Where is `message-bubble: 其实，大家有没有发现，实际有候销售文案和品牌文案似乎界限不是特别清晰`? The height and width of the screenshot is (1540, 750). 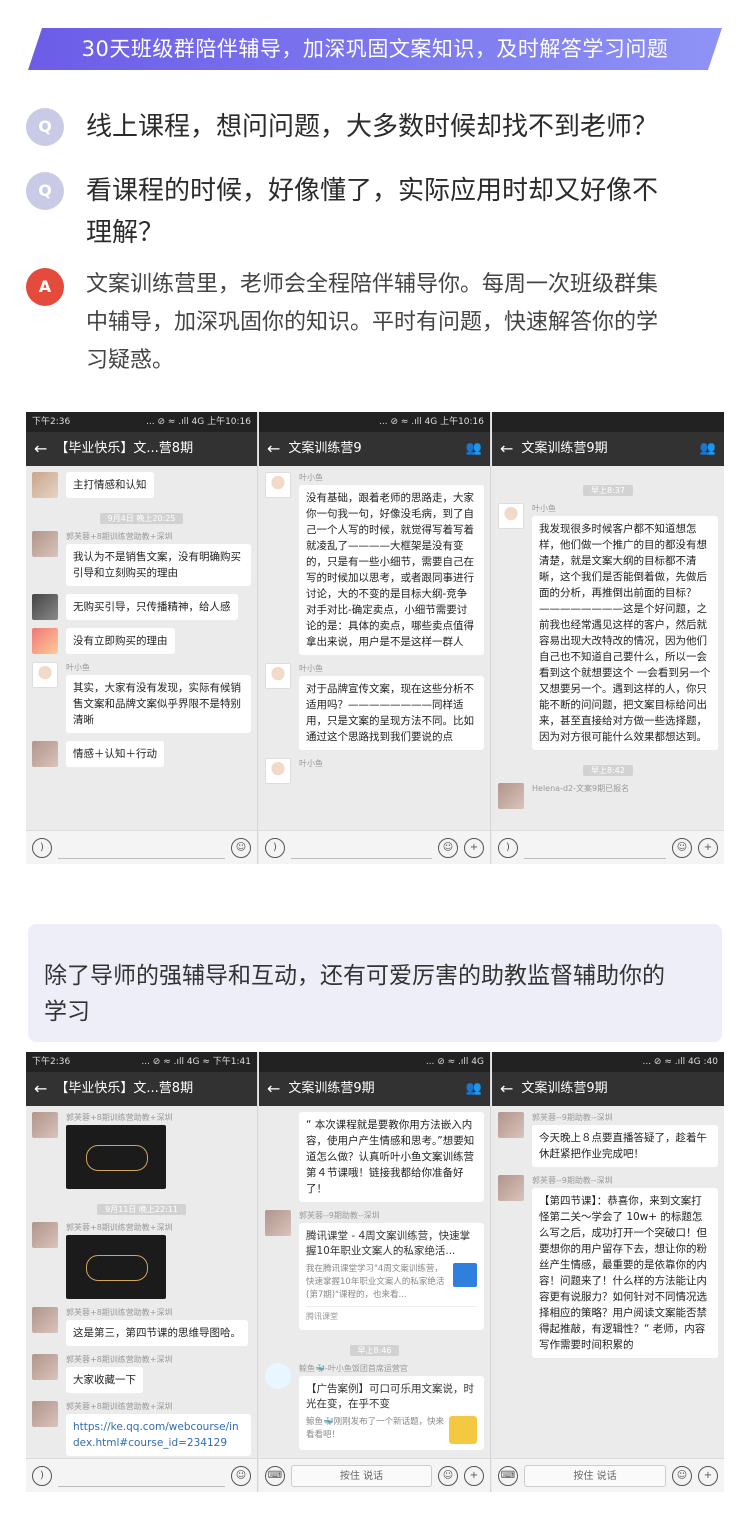 message-bubble: 其实，大家有没有发现，实际有候销售文案和品牌文案似乎界限不是特别清晰 is located at coordinates (158, 704).